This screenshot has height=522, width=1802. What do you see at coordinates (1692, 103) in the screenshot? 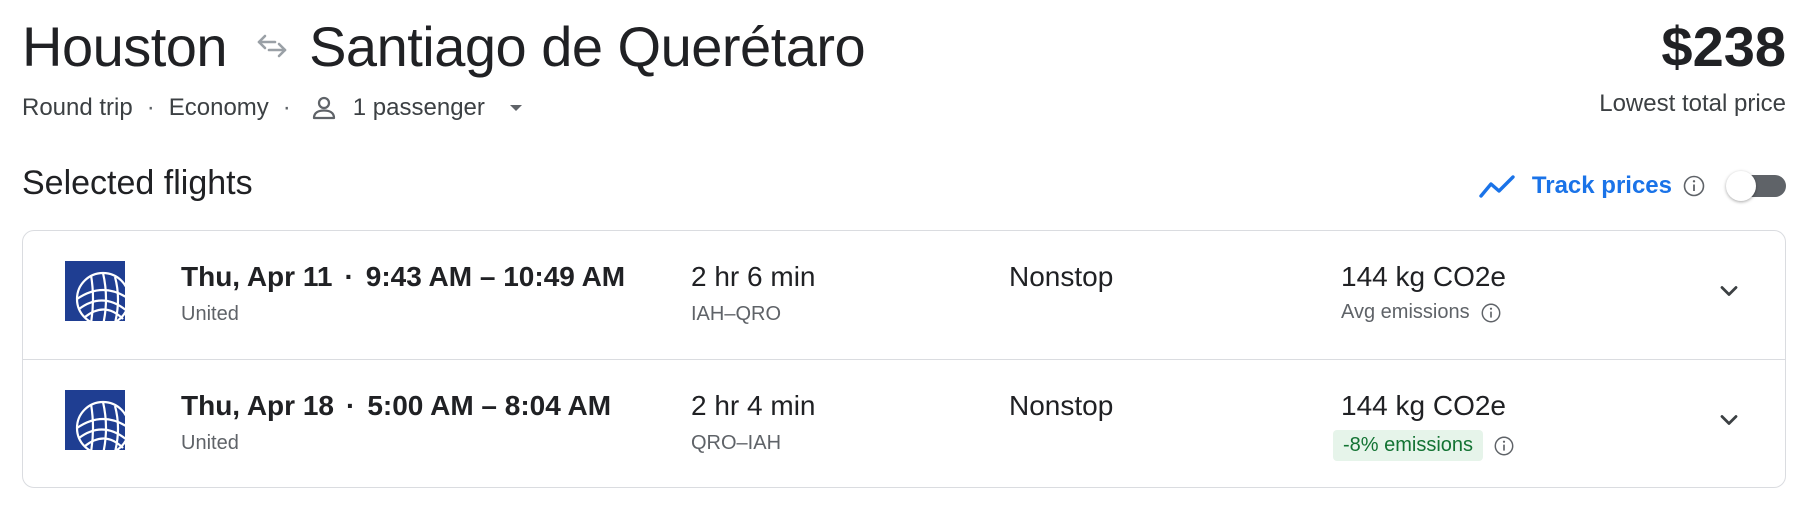
I see `price-caption: Lowest total price` at bounding box center [1692, 103].